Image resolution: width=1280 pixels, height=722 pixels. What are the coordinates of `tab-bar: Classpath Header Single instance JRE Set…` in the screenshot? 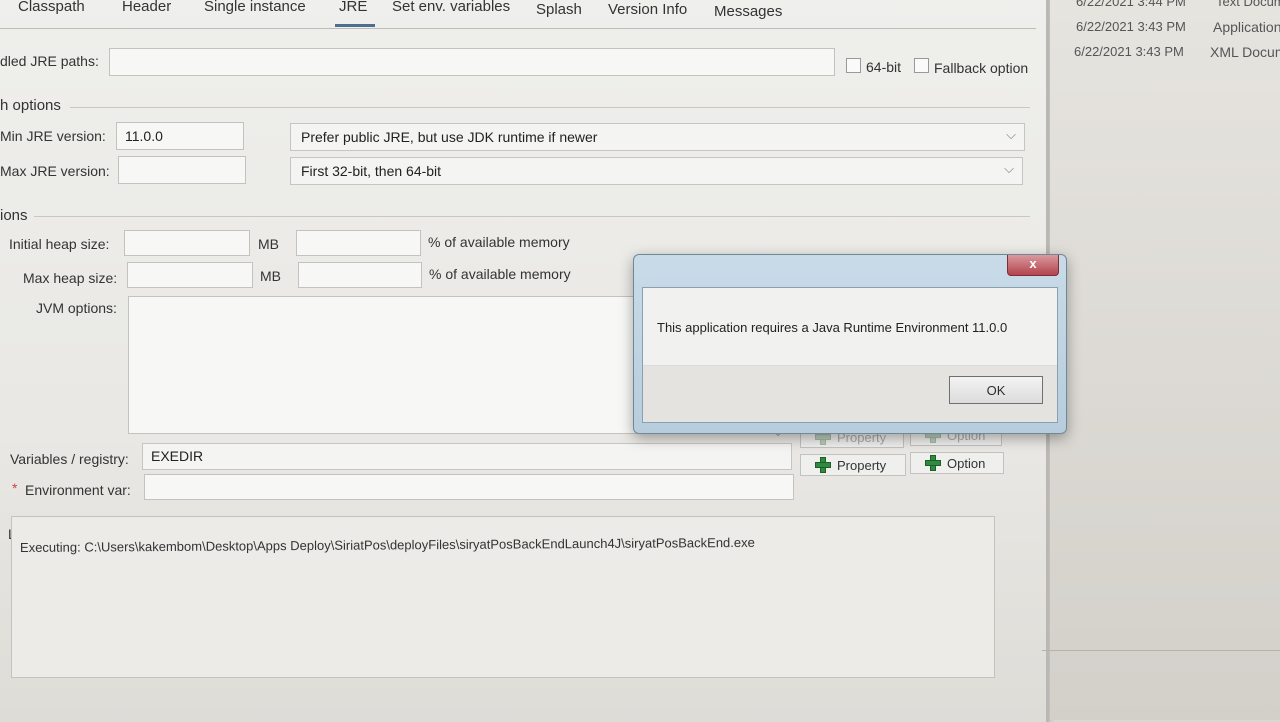 It's located at (518, 14).